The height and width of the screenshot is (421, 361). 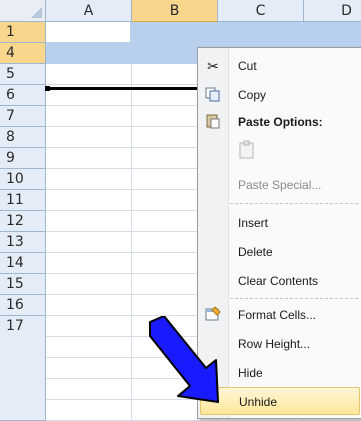 What do you see at coordinates (332, 11) in the screenshot?
I see `column-header-d: D` at bounding box center [332, 11].